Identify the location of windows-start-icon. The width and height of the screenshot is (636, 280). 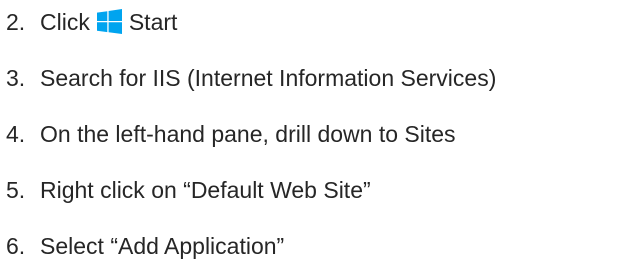
(109, 21).